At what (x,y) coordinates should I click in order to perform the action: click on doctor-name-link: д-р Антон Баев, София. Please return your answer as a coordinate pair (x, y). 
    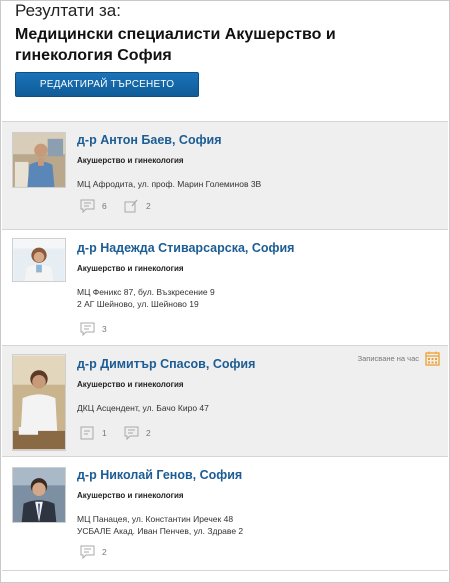
    Looking at the image, I should click on (149, 140).